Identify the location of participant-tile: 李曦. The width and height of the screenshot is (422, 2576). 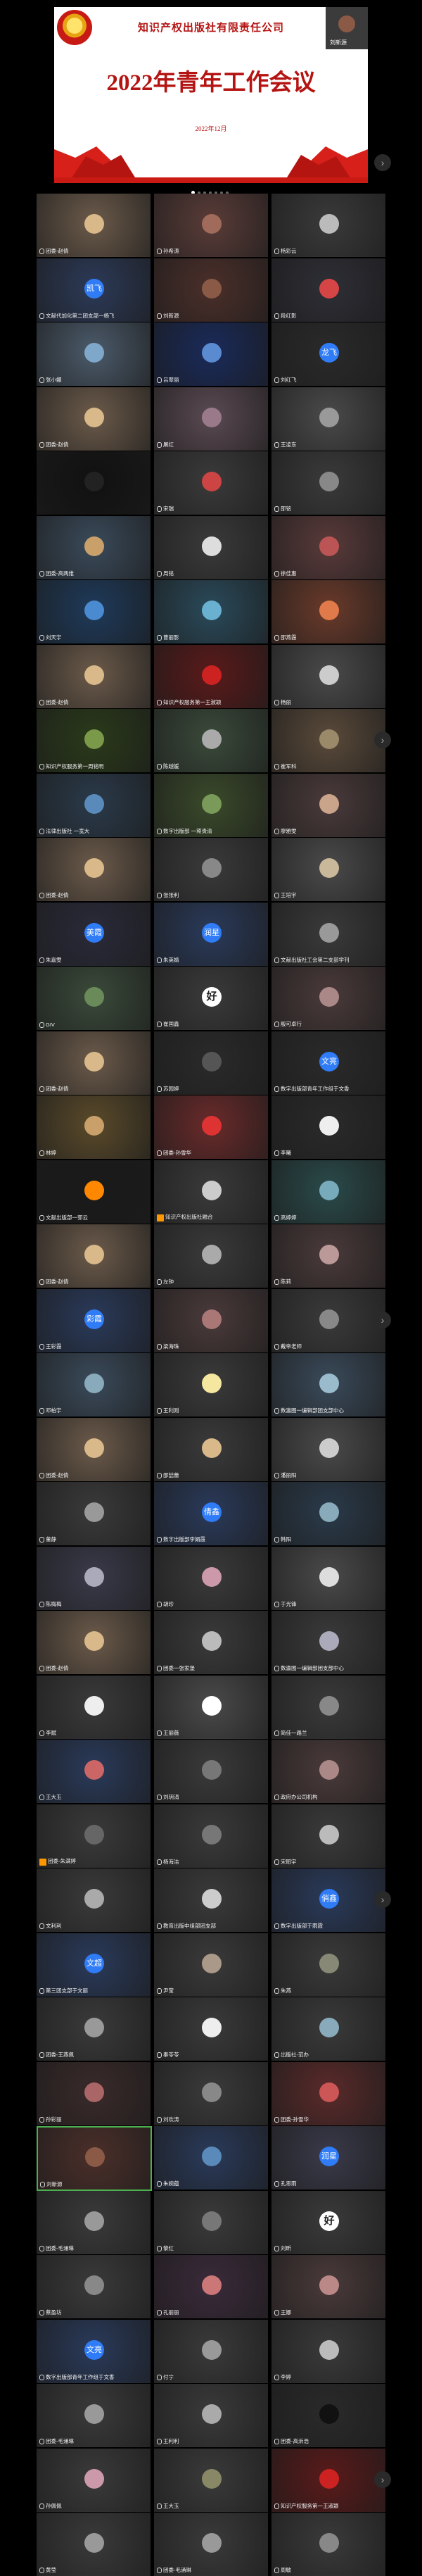
(328, 1127).